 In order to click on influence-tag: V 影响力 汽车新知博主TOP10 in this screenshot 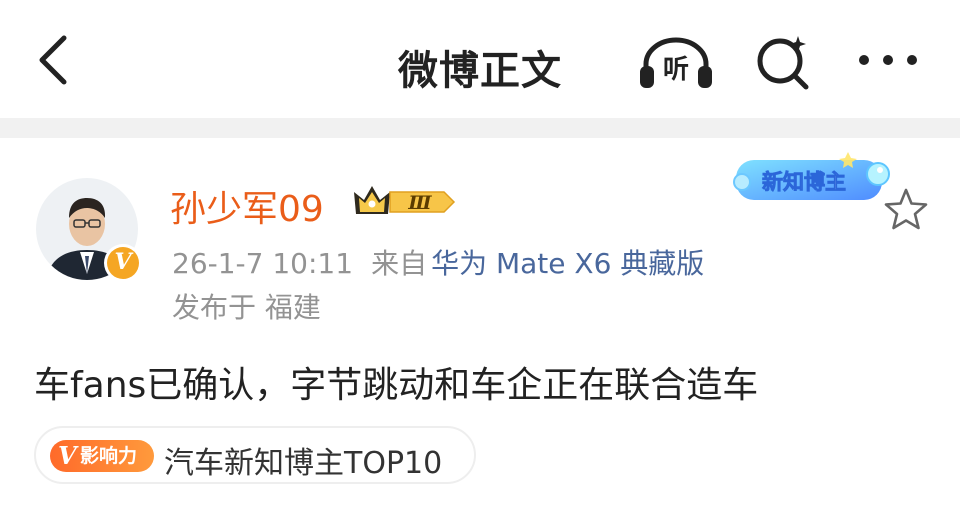, I will do `click(255, 455)`.